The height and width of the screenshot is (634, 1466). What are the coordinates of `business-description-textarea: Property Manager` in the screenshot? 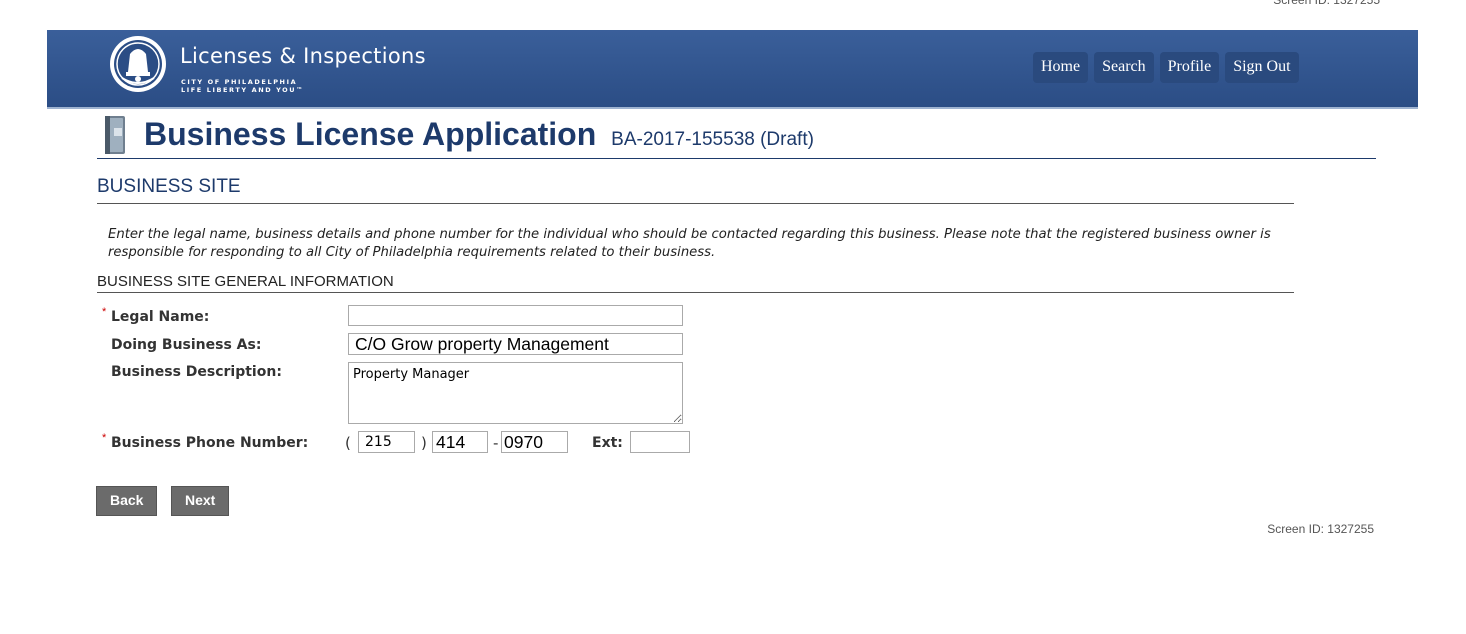 It's located at (515, 393).